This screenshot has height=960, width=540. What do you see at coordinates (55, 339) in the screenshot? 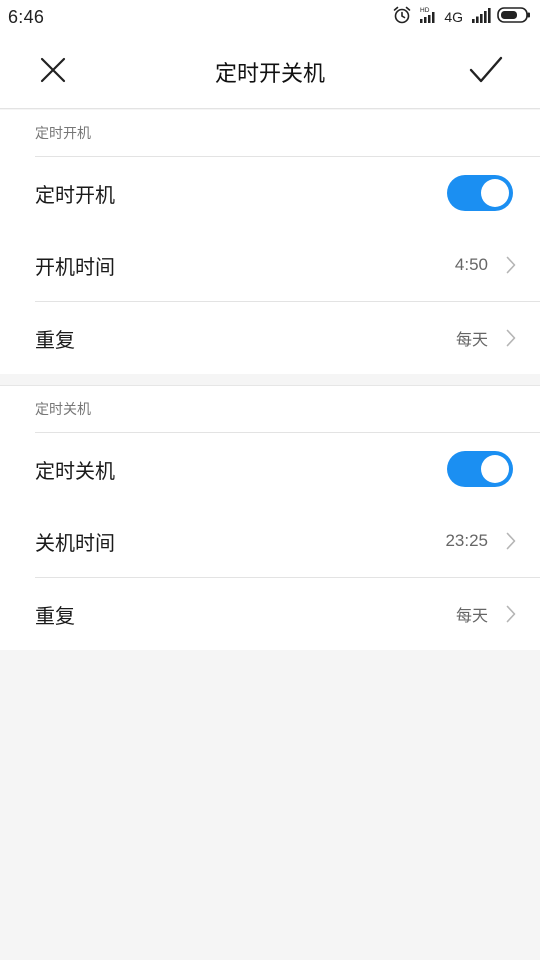
I see `power-on-repeat-label: 重复` at bounding box center [55, 339].